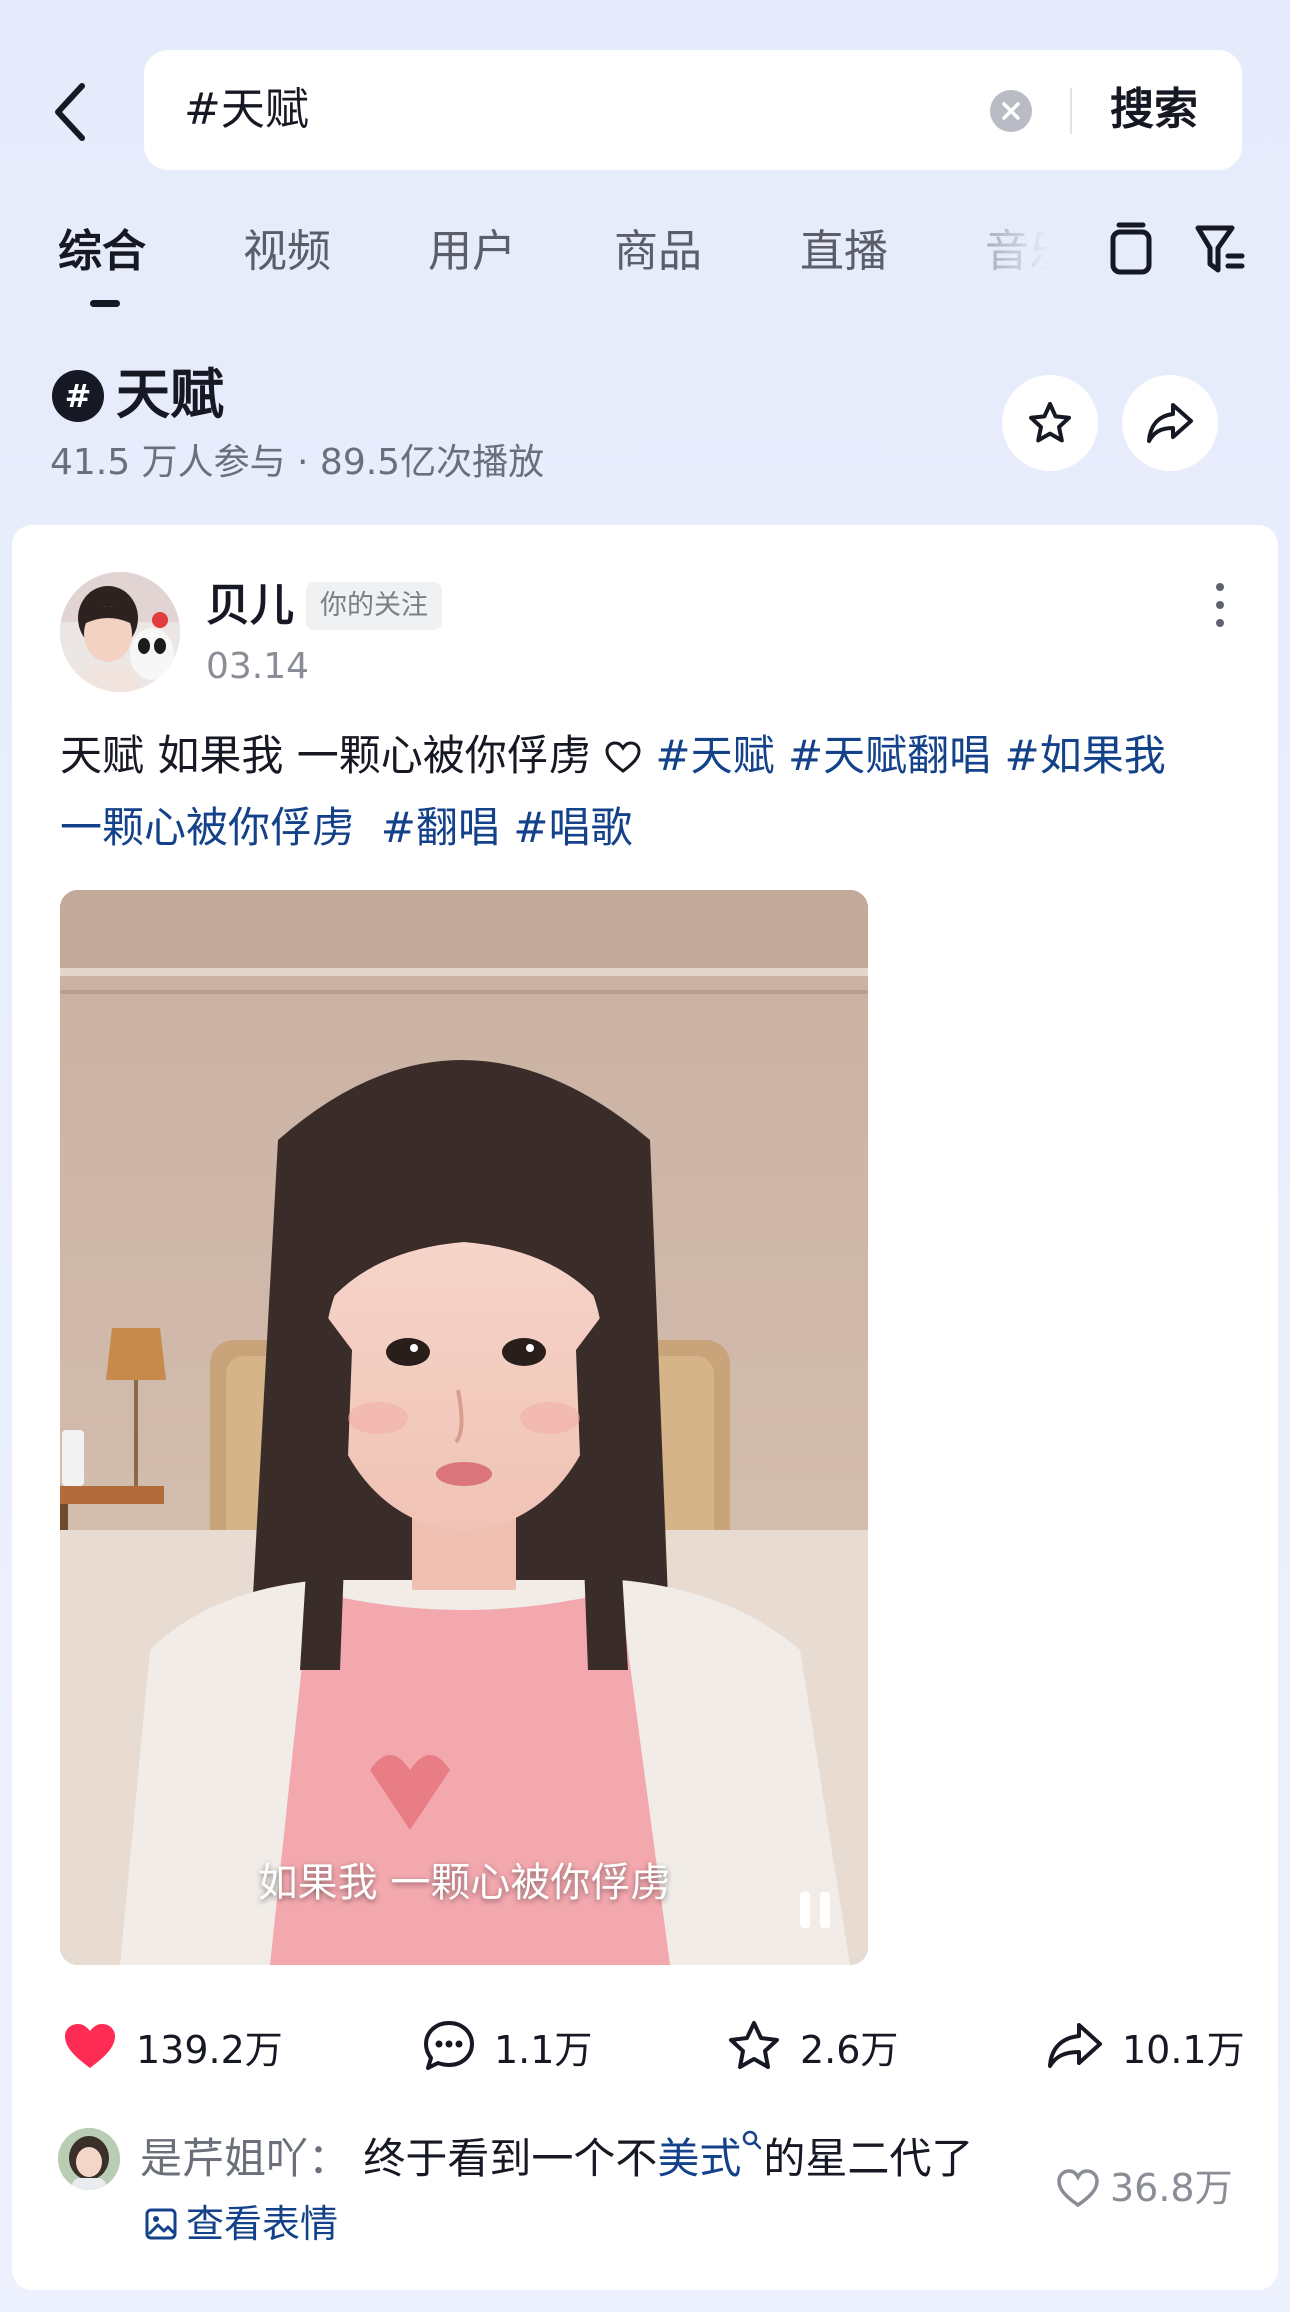 This screenshot has width=1290, height=2312. I want to click on tab-live: 直播, so click(844, 252).